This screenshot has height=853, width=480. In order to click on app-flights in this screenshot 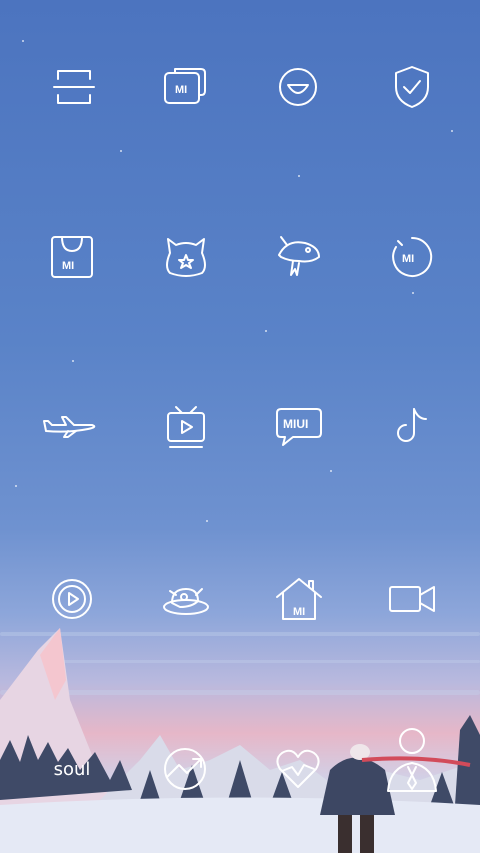, I will do `click(72, 427)`.